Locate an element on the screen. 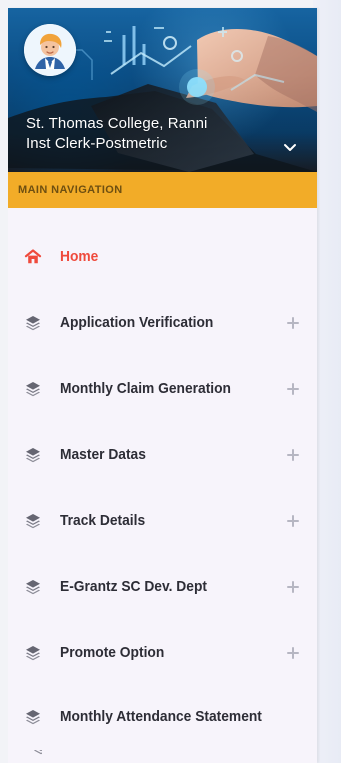  partial-menu-item is located at coordinates (37, 753).